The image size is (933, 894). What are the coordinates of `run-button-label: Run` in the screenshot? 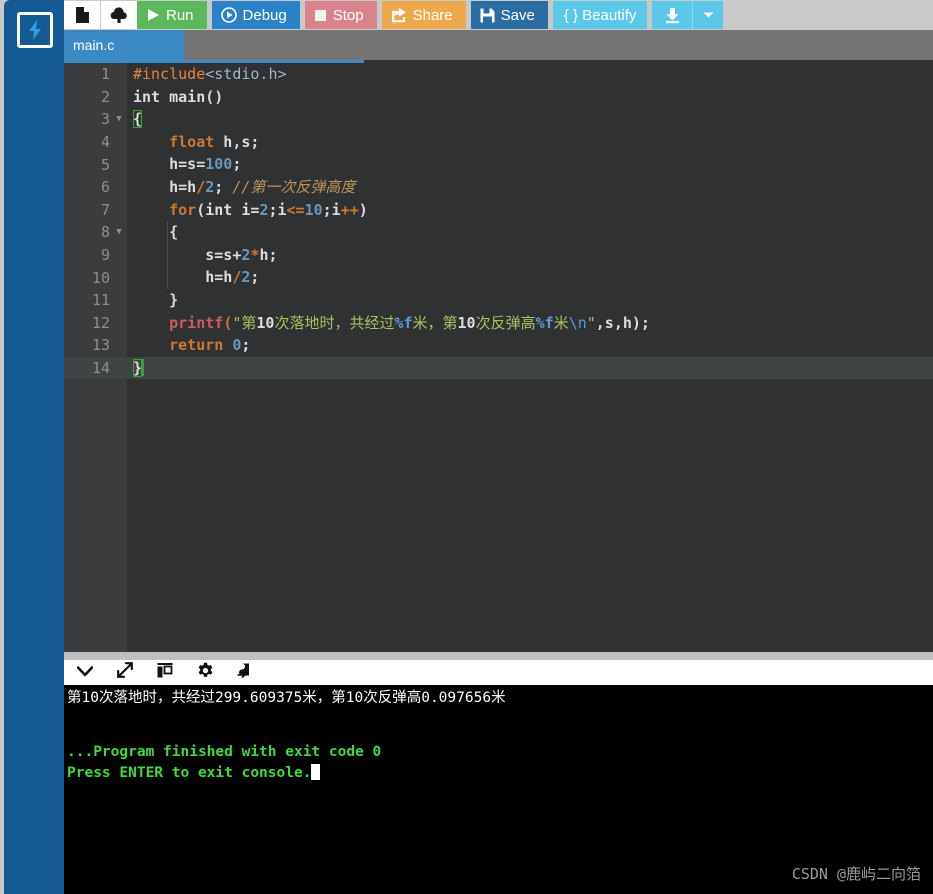 It's located at (180, 15).